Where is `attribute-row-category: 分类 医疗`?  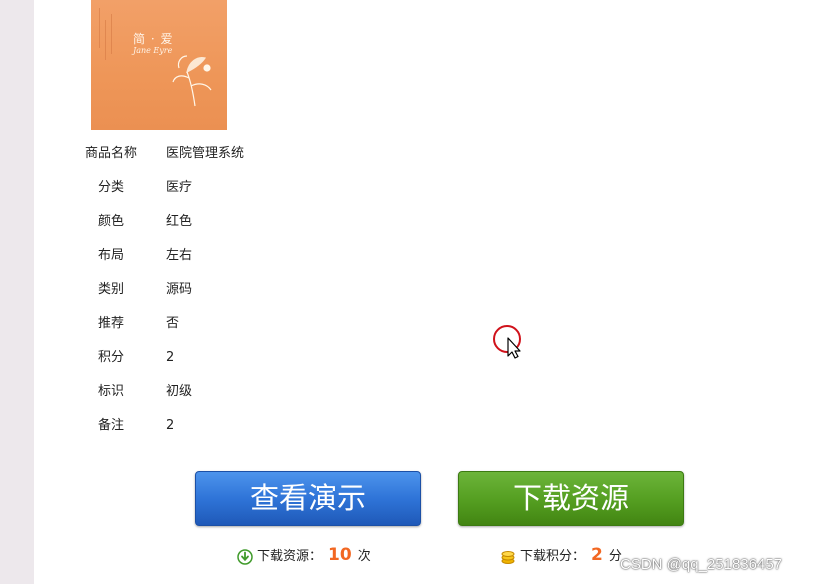
attribute-row-category: 分类 医疗 is located at coordinates (180, 188).